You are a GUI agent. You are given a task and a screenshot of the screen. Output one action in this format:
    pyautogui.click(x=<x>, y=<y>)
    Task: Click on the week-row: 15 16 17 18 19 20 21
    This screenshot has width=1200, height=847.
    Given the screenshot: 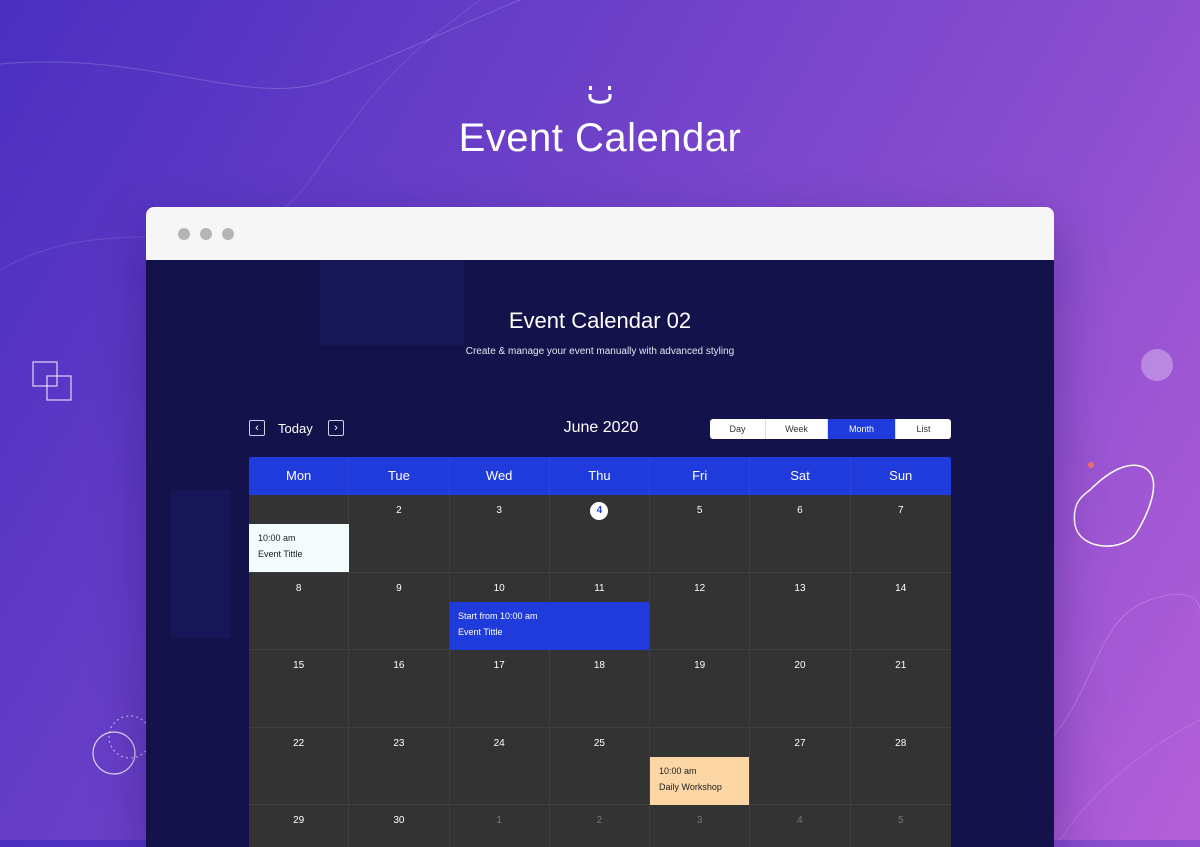 What is the action you would take?
    pyautogui.click(x=600, y=689)
    